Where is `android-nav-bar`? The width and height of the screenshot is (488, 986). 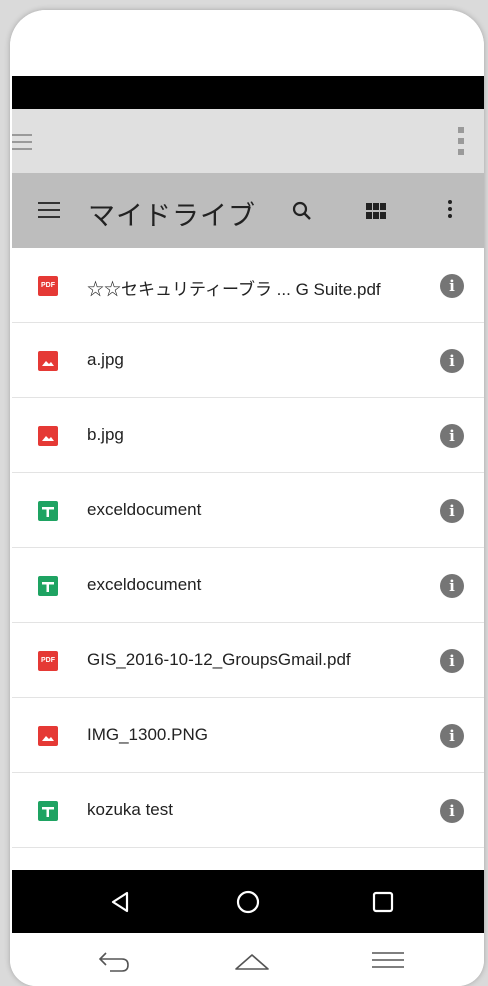 android-nav-bar is located at coordinates (248, 901).